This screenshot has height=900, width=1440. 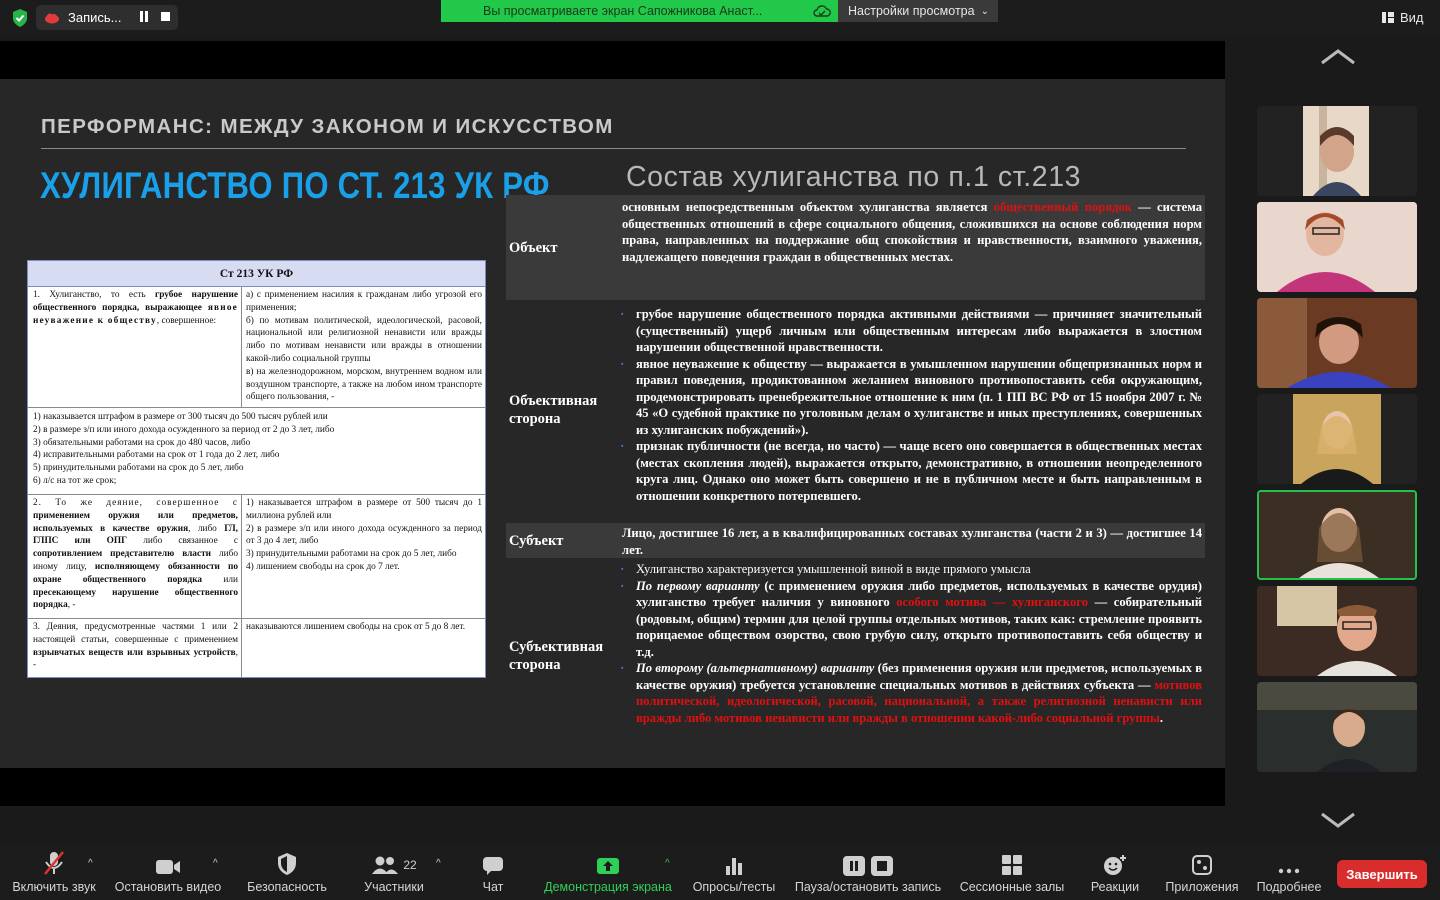 I want to click on microphone-muted-icon, so click(x=54, y=863).